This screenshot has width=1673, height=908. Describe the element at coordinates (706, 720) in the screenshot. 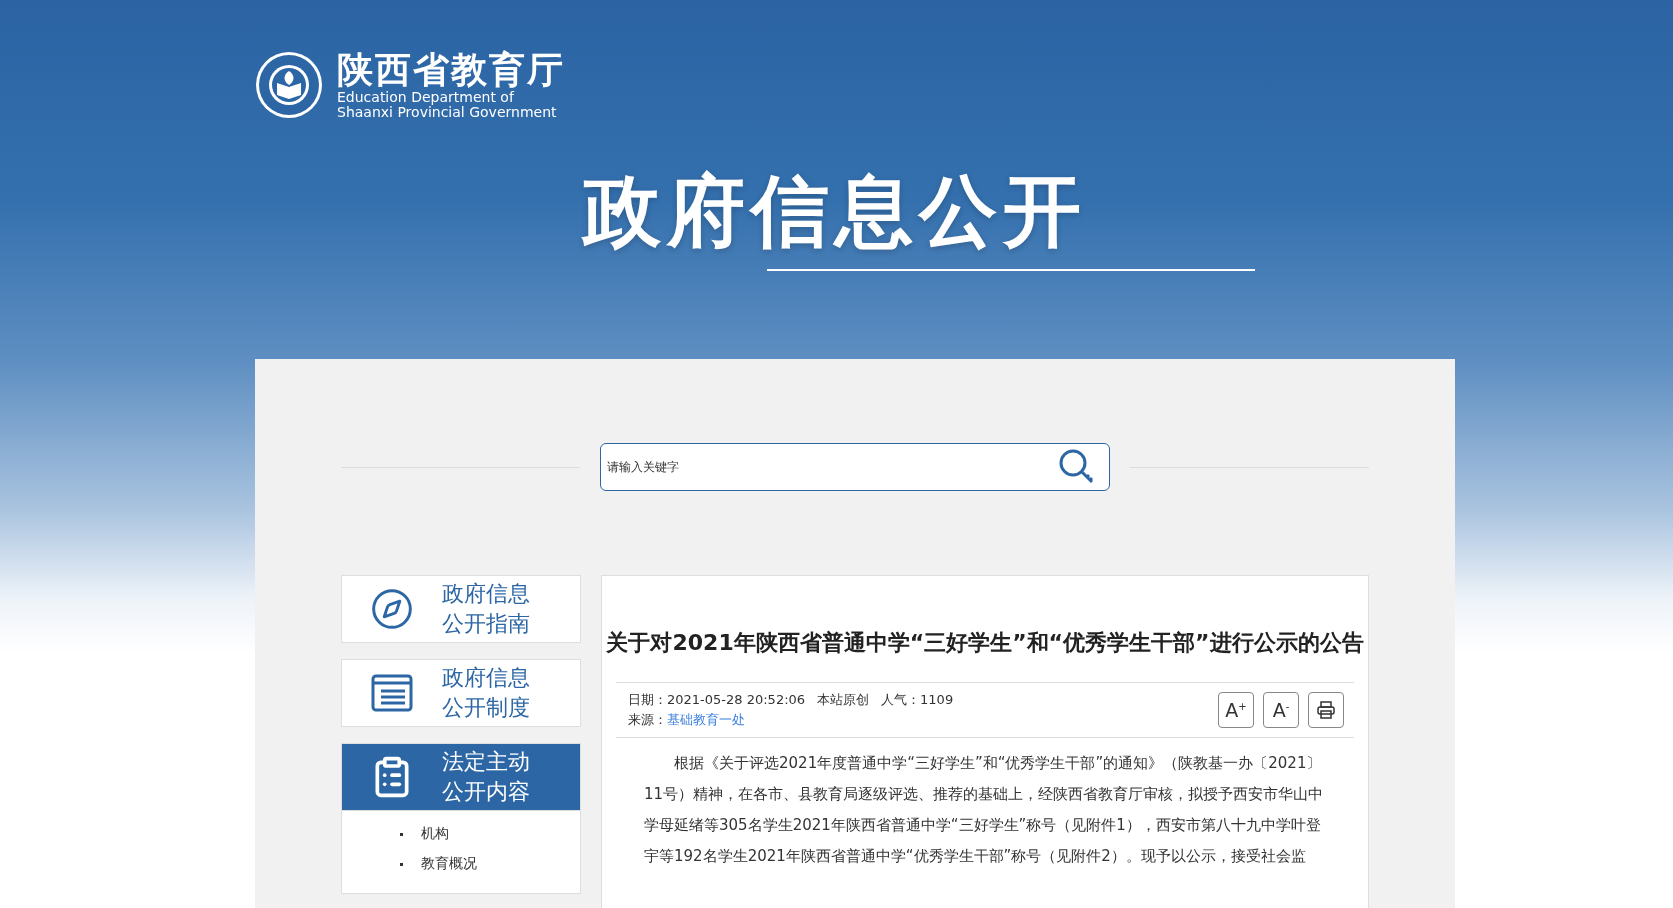

I see `source-link: 基础教育一处` at that location.